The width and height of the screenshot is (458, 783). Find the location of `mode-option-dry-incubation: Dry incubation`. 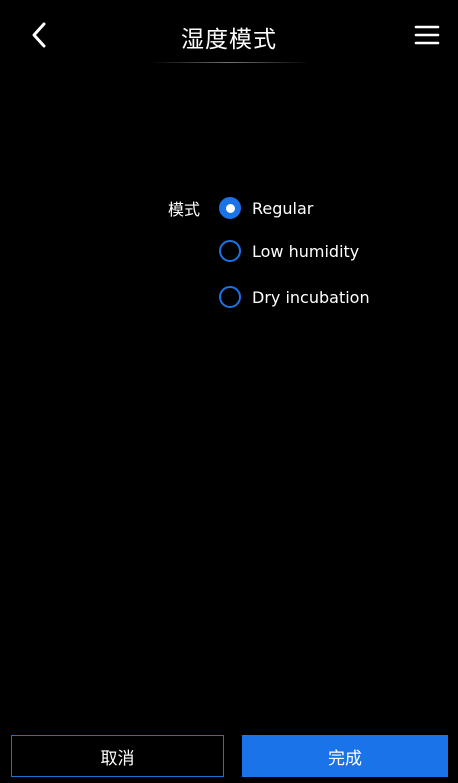

mode-option-dry-incubation: Dry incubation is located at coordinates (294, 297).